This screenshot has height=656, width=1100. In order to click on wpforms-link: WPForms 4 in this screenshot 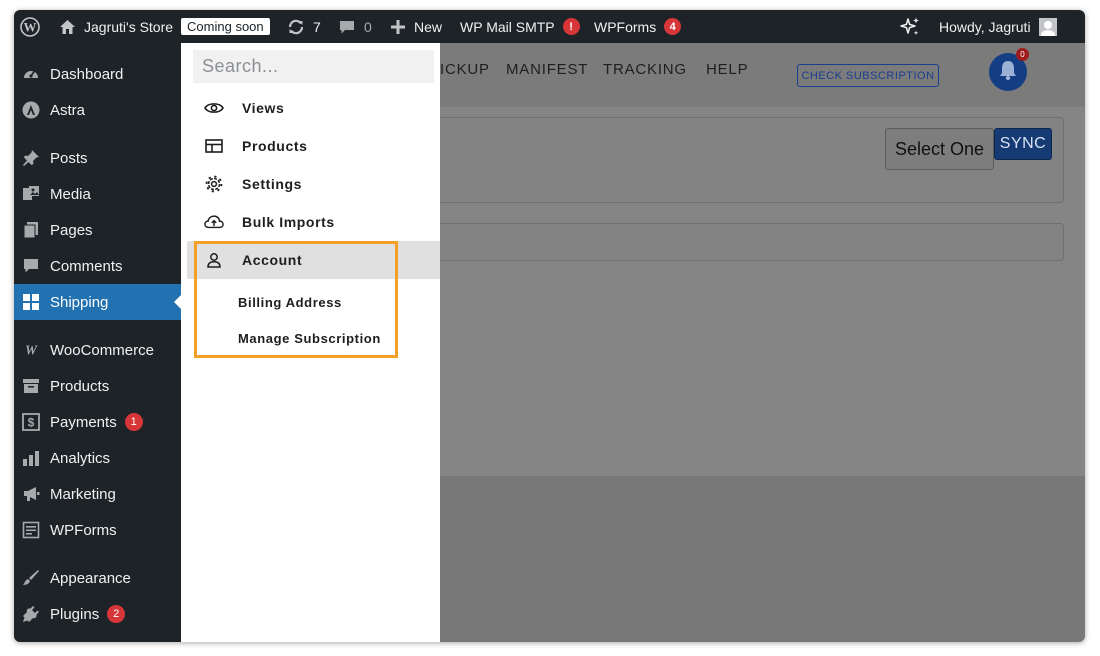, I will do `click(638, 26)`.